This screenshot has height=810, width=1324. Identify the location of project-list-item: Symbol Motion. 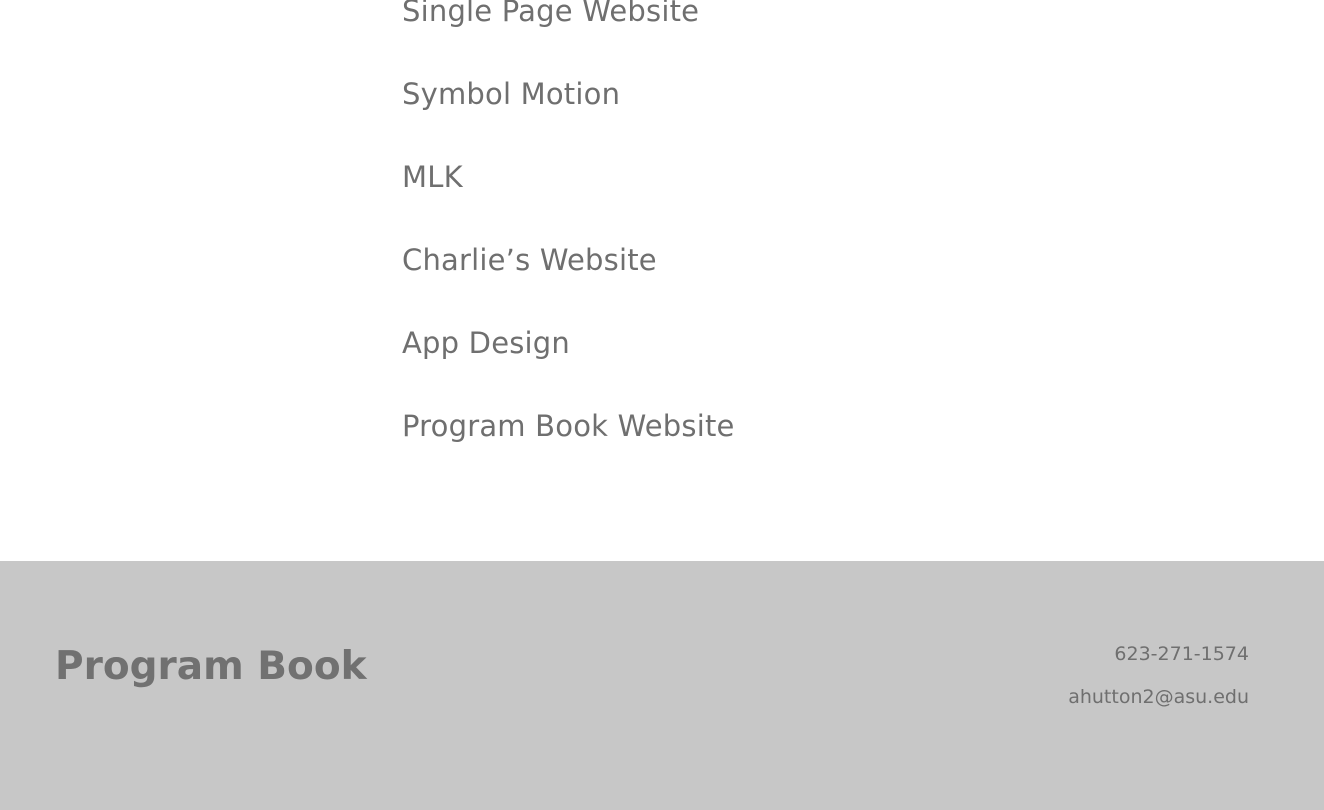
(752, 94).